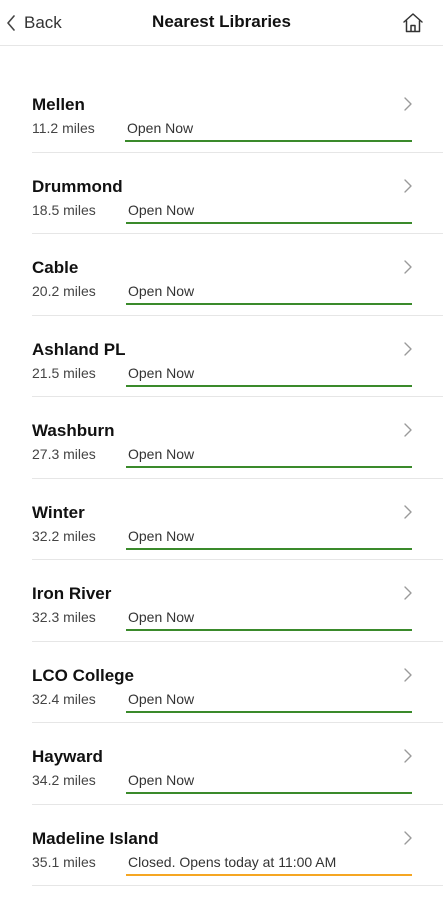 This screenshot has height=900, width=443. Describe the element at coordinates (55, 267) in the screenshot. I see `library-name: Cable` at that location.